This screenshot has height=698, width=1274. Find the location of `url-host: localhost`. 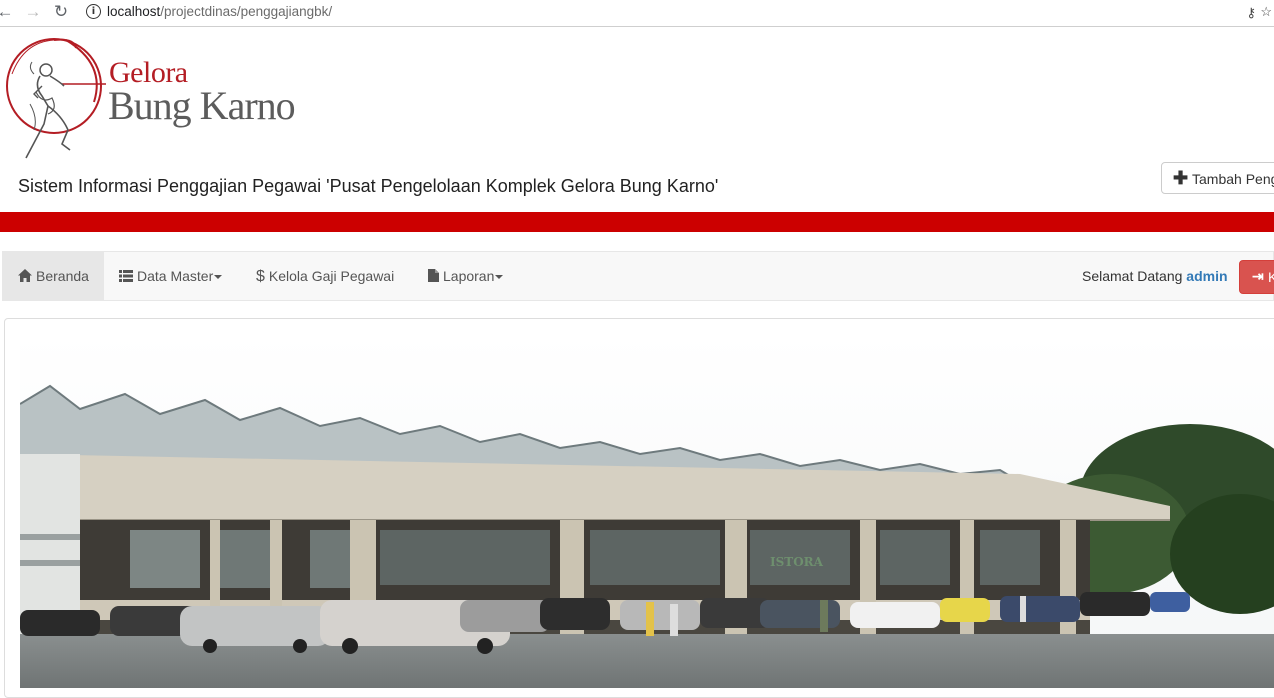

url-host: localhost is located at coordinates (134, 11).